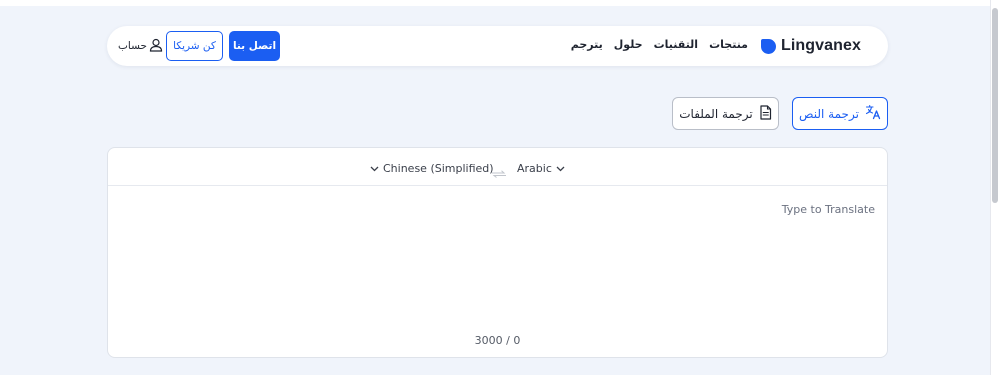 The width and height of the screenshot is (1000, 375). I want to click on translate-icon, so click(873, 113).